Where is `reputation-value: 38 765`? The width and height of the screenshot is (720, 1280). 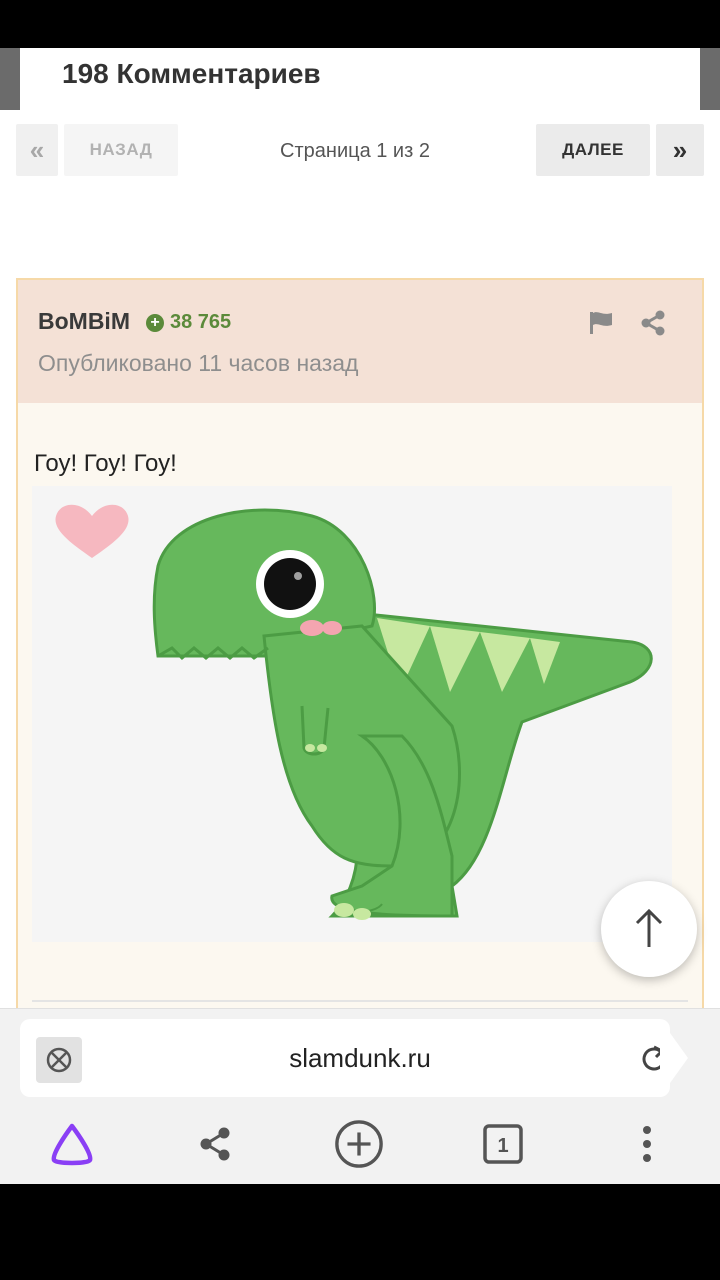
reputation-value: 38 765 is located at coordinates (201, 322).